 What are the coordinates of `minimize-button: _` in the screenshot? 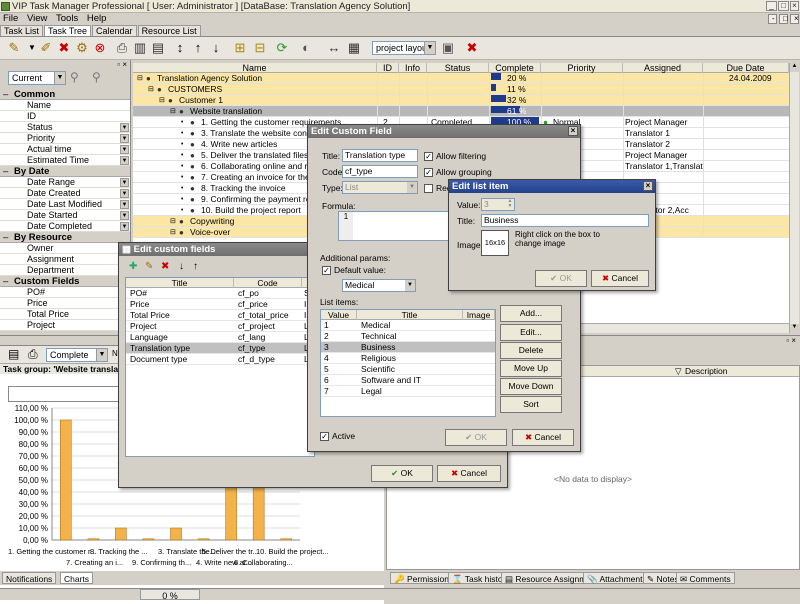 It's located at (771, 6).